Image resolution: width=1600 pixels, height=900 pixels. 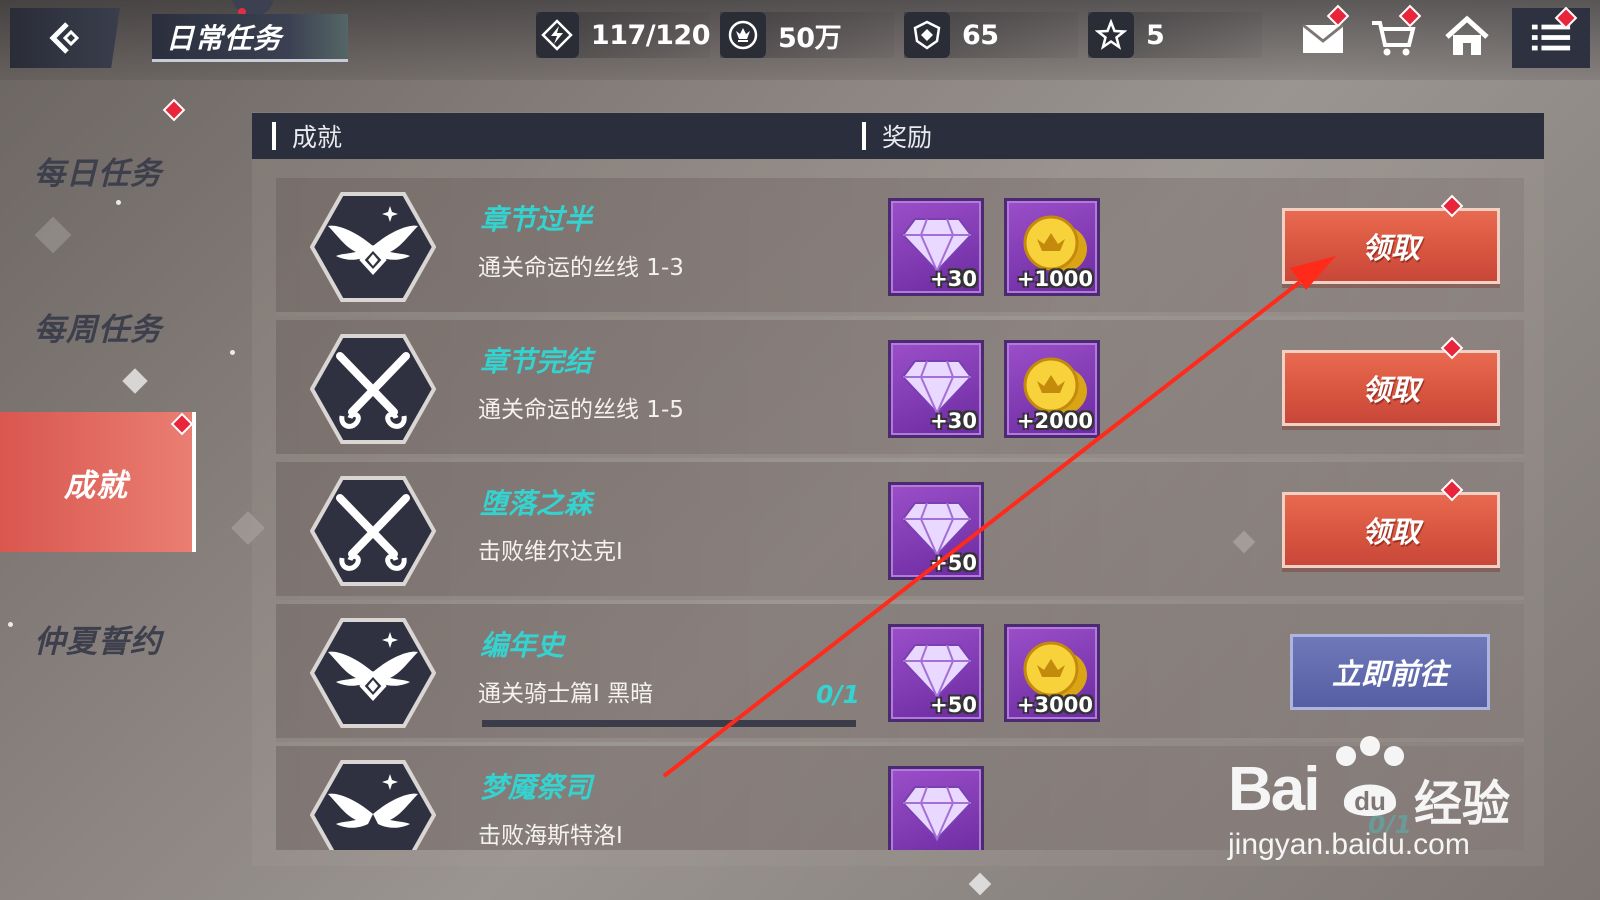 What do you see at coordinates (224, 38) in the screenshot?
I see `page-title-text: 日常任务` at bounding box center [224, 38].